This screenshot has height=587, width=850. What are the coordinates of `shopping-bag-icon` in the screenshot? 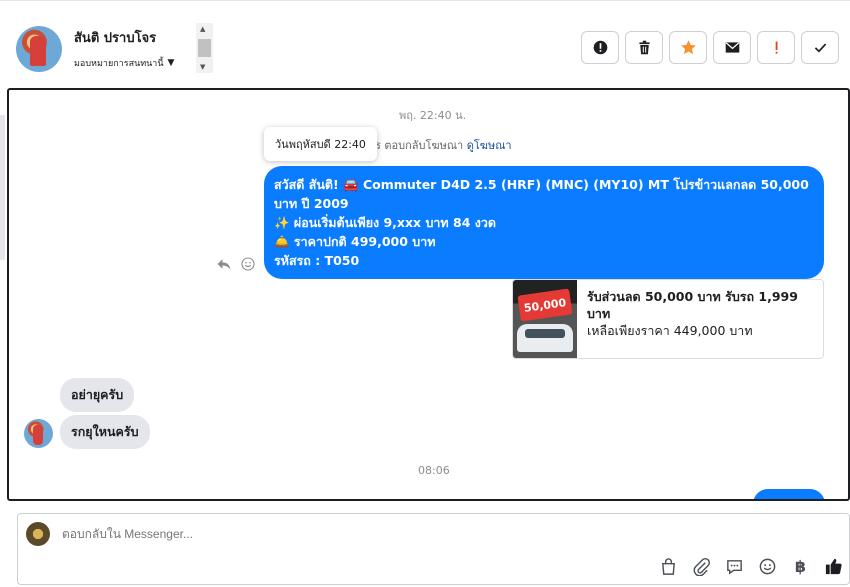 It's located at (668, 566).